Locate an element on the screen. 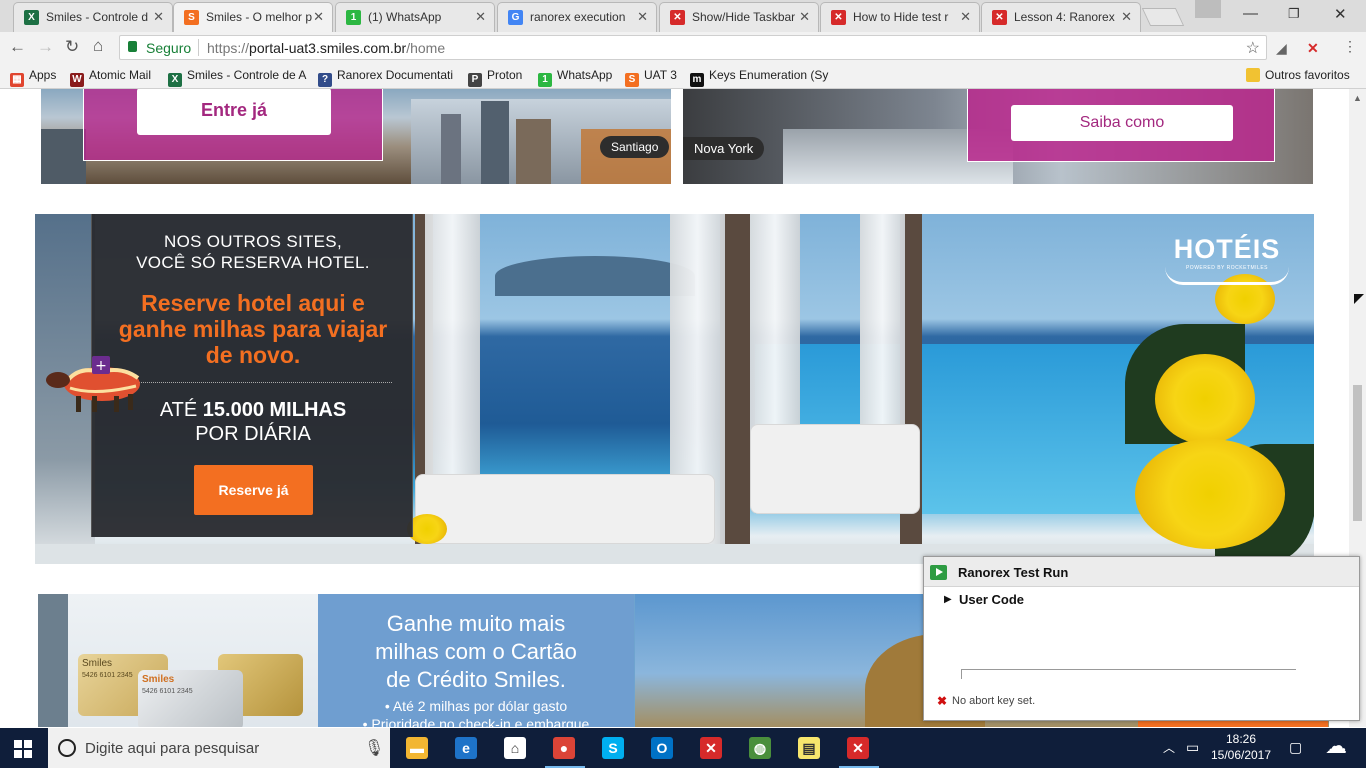 The image size is (1366, 768). address-separator is located at coordinates (198, 47).